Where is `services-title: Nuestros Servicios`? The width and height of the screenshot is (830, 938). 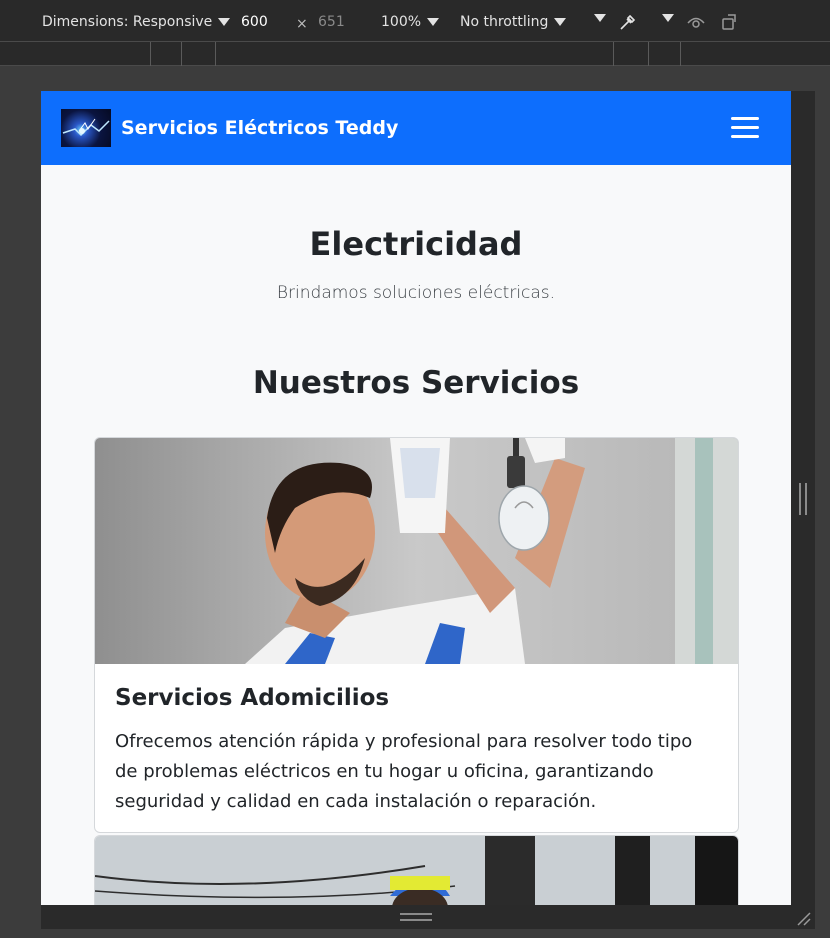
services-title: Nuestros Servicios is located at coordinates (416, 383).